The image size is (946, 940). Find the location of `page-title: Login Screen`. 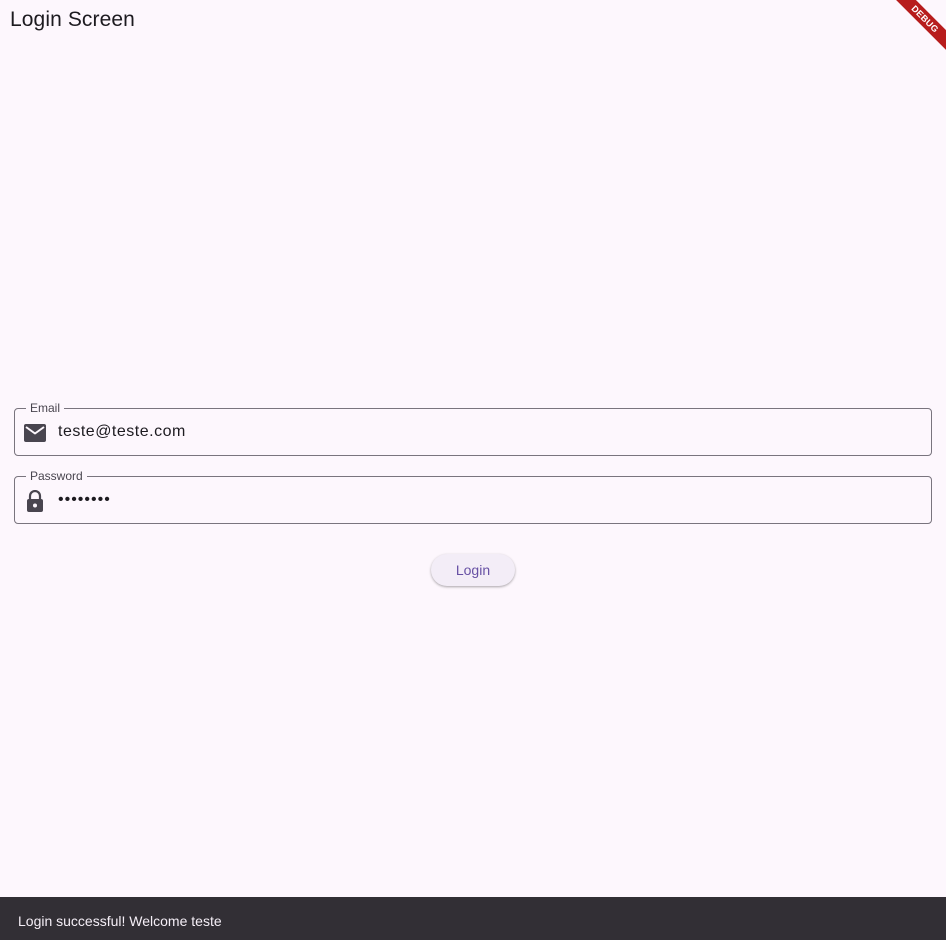

page-title: Login Screen is located at coordinates (72, 19).